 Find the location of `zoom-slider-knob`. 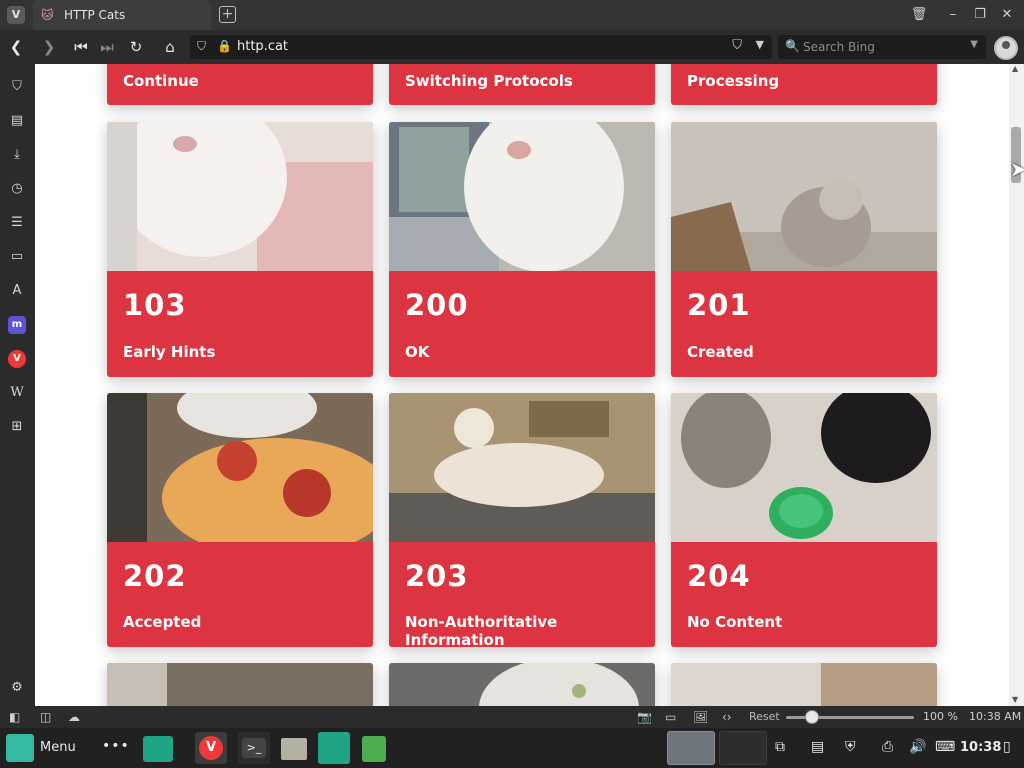

zoom-slider-knob is located at coordinates (812, 717).